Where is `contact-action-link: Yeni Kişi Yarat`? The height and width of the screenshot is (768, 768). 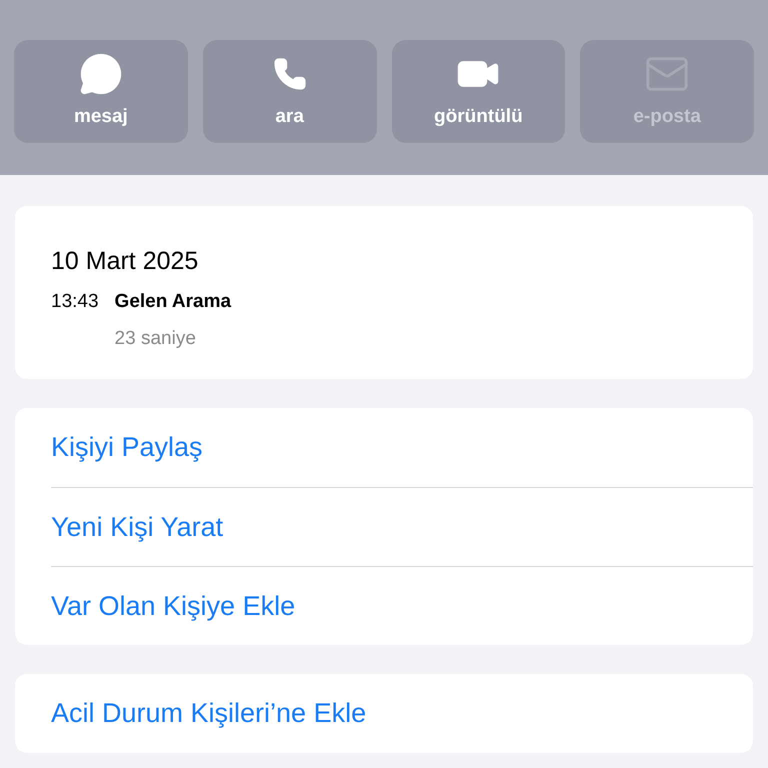
contact-action-link: Yeni Kişi Yarat is located at coordinates (137, 527).